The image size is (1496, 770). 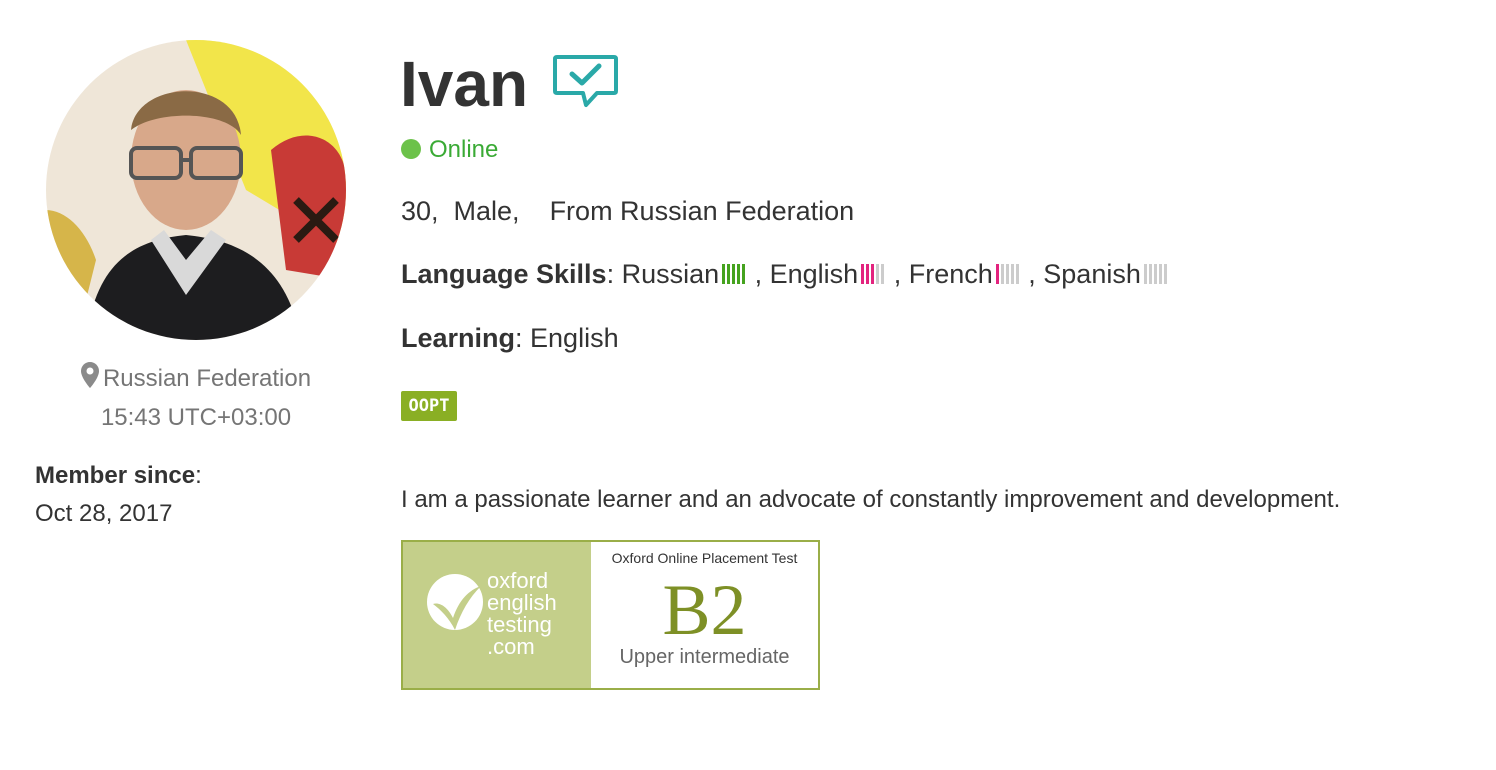 I want to click on online-status: Online, so click(x=449, y=150).